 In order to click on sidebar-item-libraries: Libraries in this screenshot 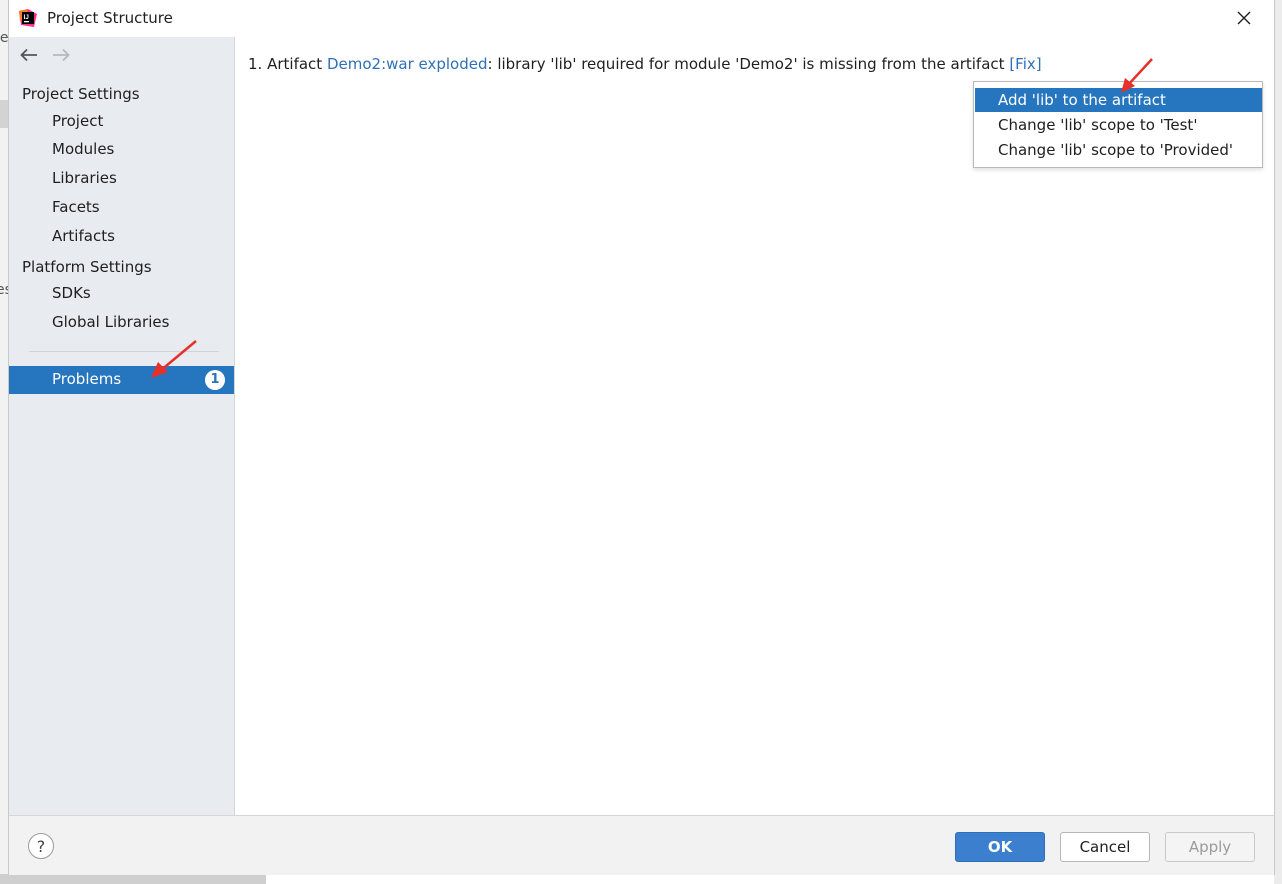, I will do `click(121, 179)`.